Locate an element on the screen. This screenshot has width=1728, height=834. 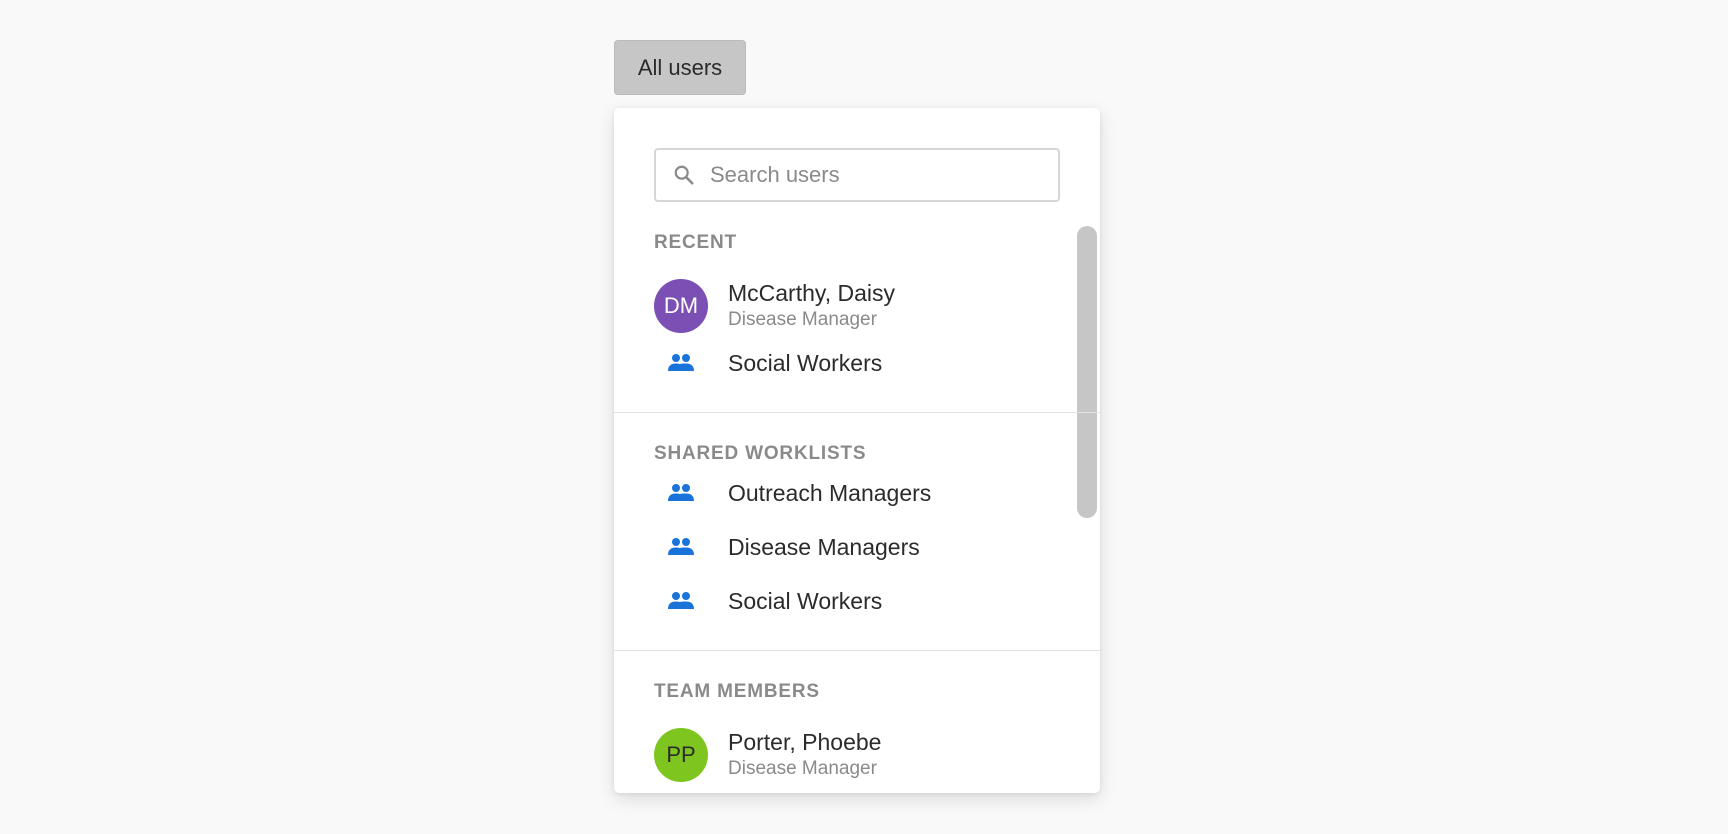
section-header-recent: RECENT is located at coordinates (695, 242).